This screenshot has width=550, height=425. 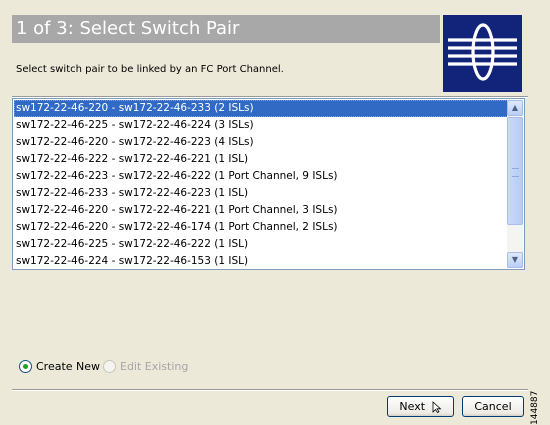 What do you see at coordinates (412, 406) in the screenshot?
I see `next-button-label: Next` at bounding box center [412, 406].